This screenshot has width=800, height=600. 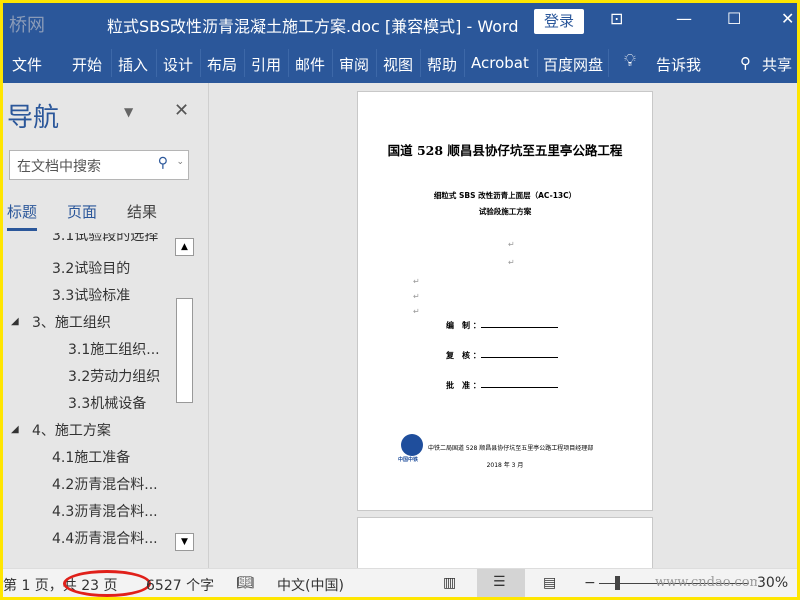 What do you see at coordinates (133, 64) in the screenshot?
I see `tab-insert: 插入` at bounding box center [133, 64].